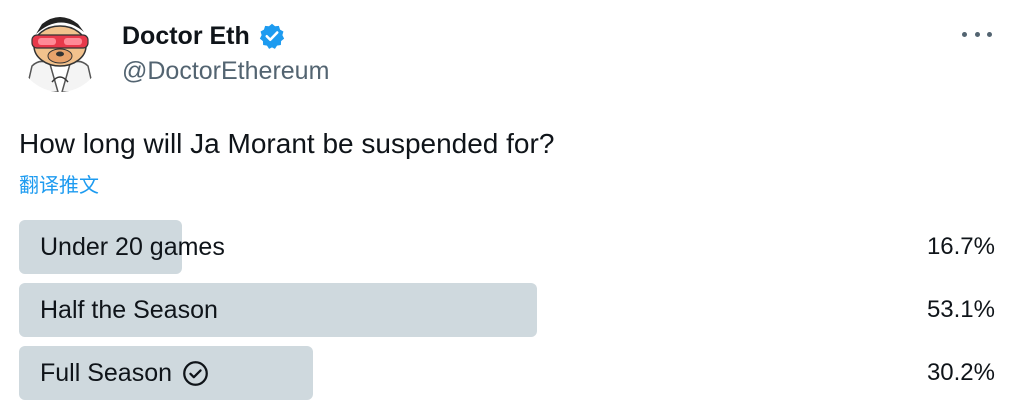  Describe the element at coordinates (195, 373) in the screenshot. I see `winner-check-icon` at that location.